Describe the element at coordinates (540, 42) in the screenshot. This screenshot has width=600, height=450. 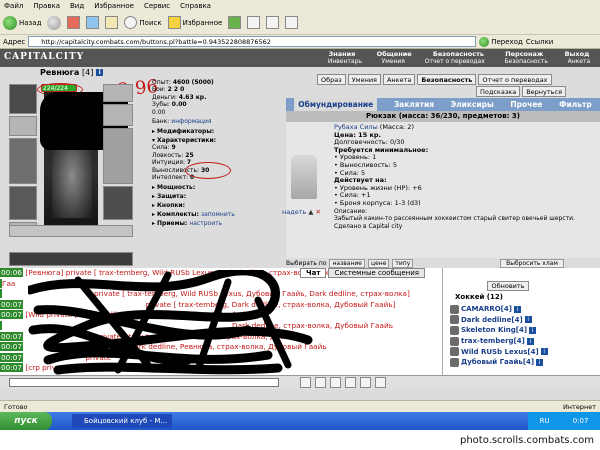
I see `links-label: Ссылки` at that location.